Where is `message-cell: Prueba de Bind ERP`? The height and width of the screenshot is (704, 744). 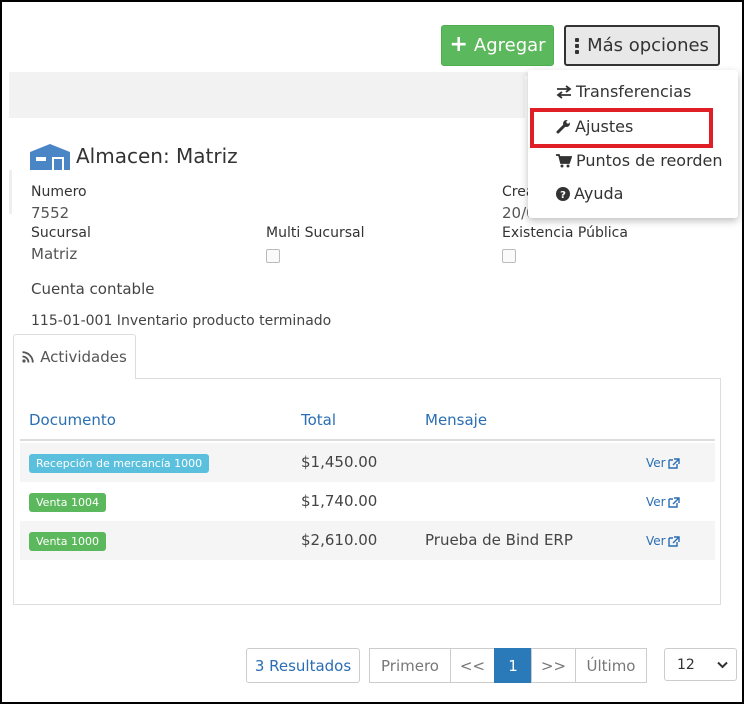 message-cell: Prueba de Bind ERP is located at coordinates (499, 540).